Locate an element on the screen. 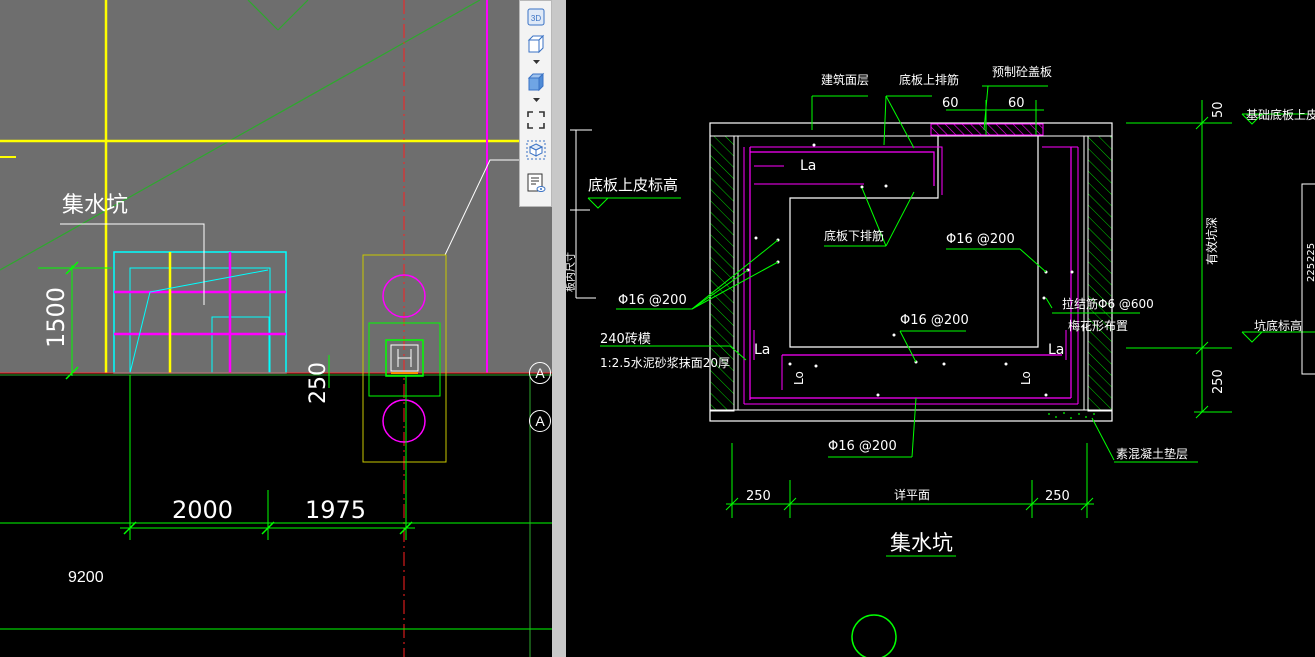 The height and width of the screenshot is (657, 1315). la-label-3: La is located at coordinates (1056, 350).